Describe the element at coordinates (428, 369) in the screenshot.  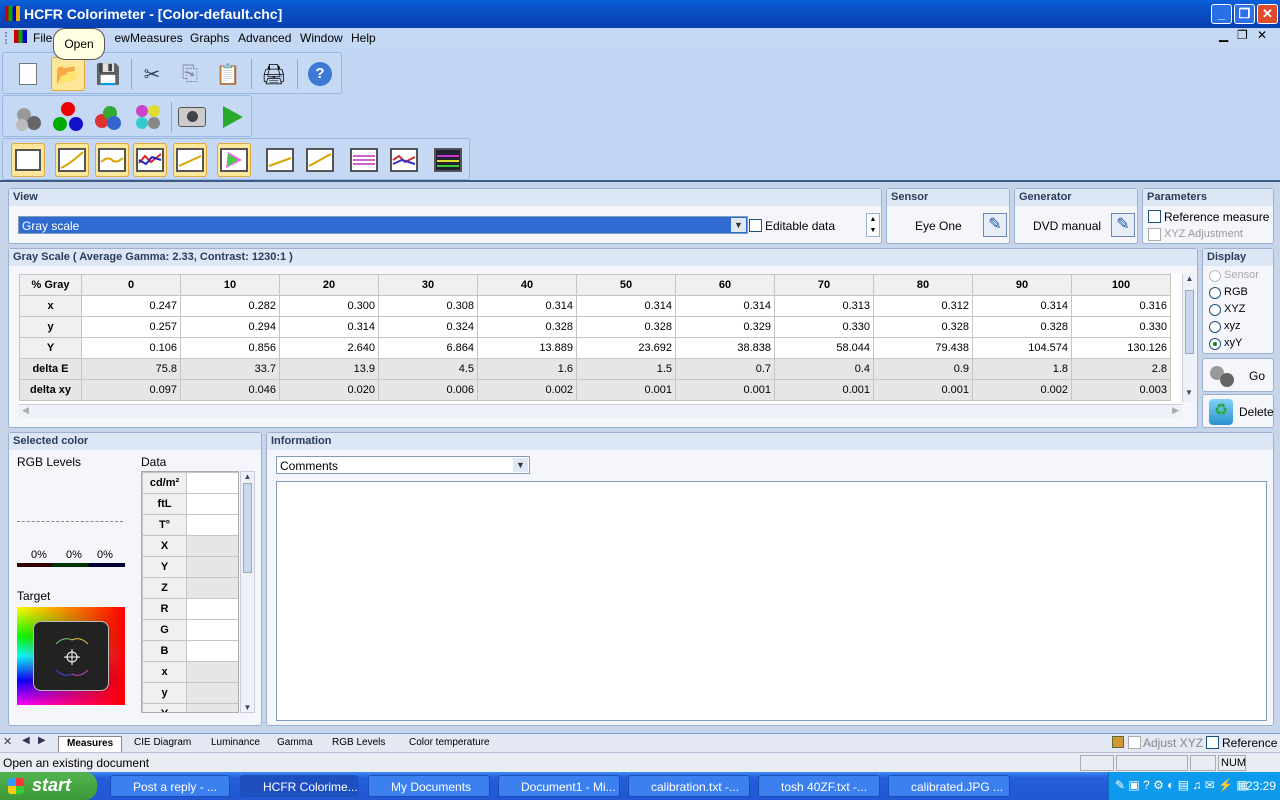
I see `table-cell: 4.5` at that location.